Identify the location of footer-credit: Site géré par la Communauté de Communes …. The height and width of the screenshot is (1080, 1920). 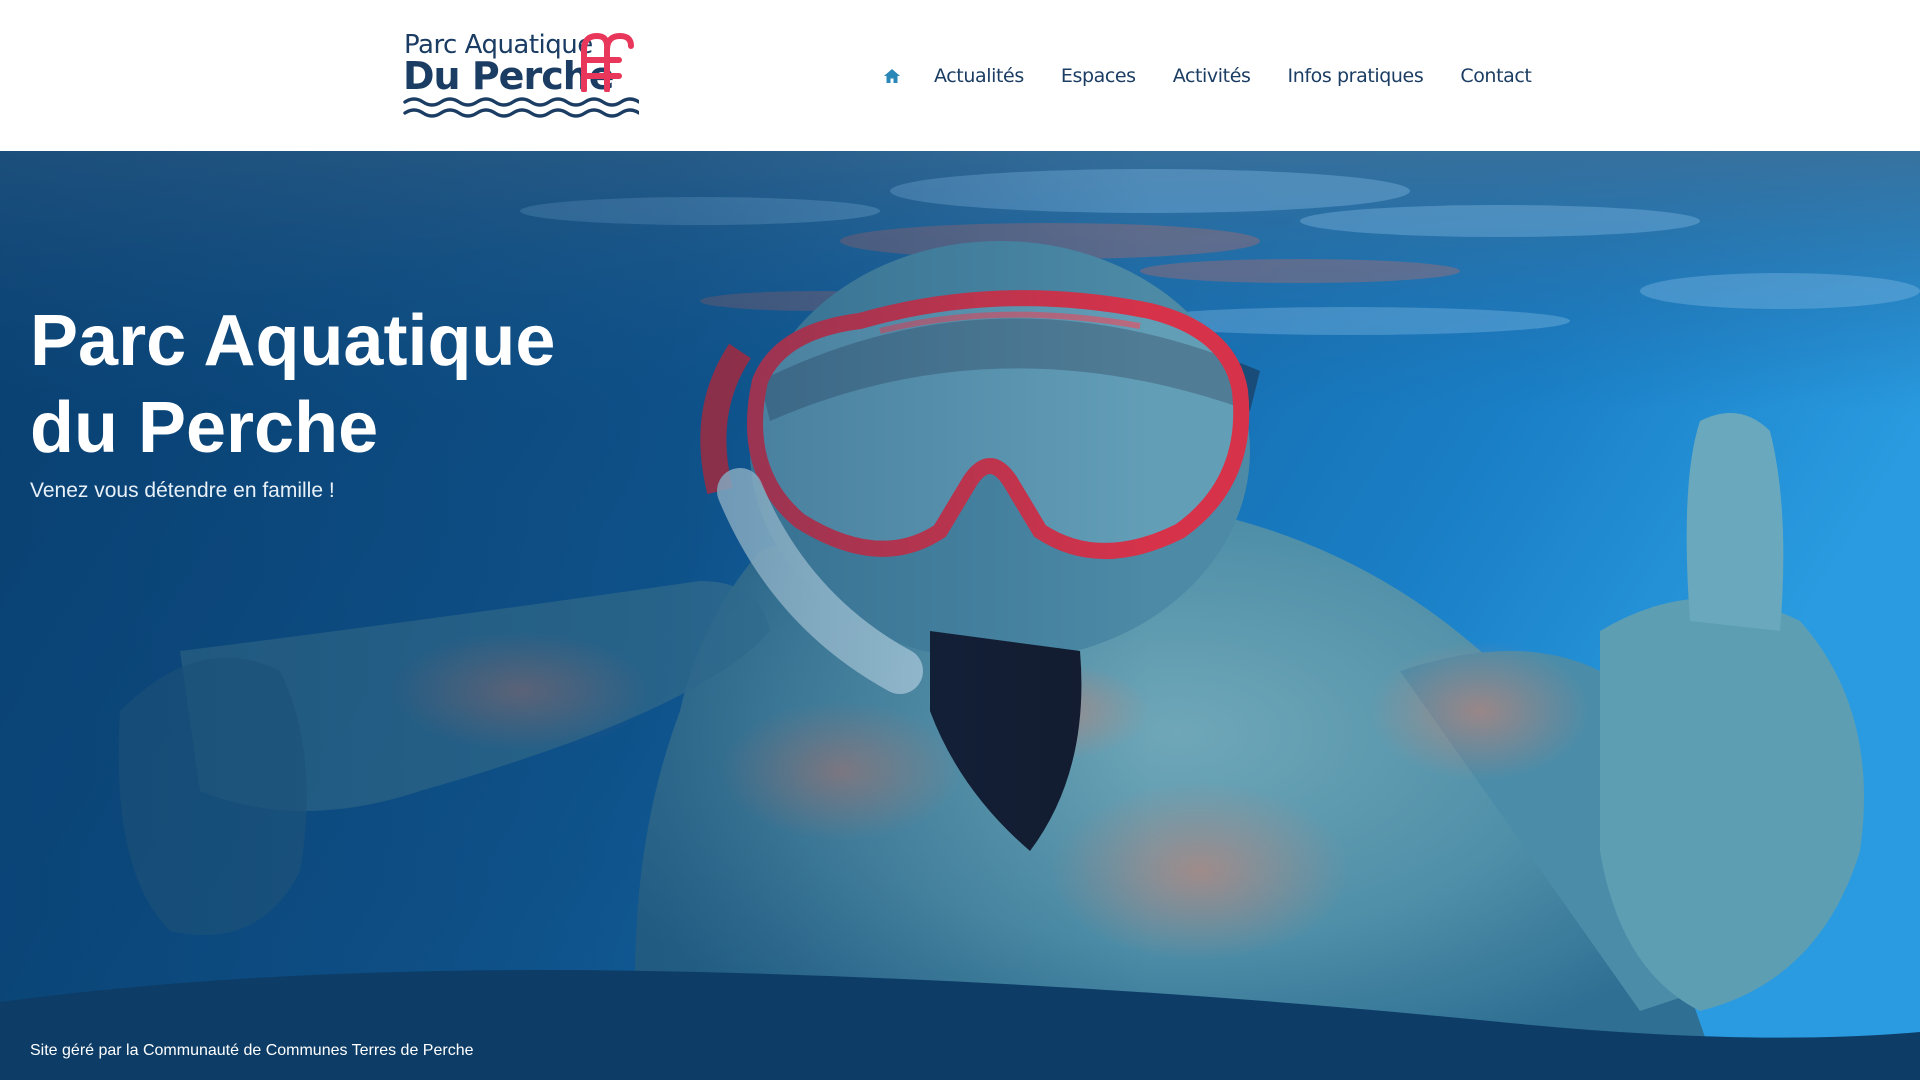
(252, 1050).